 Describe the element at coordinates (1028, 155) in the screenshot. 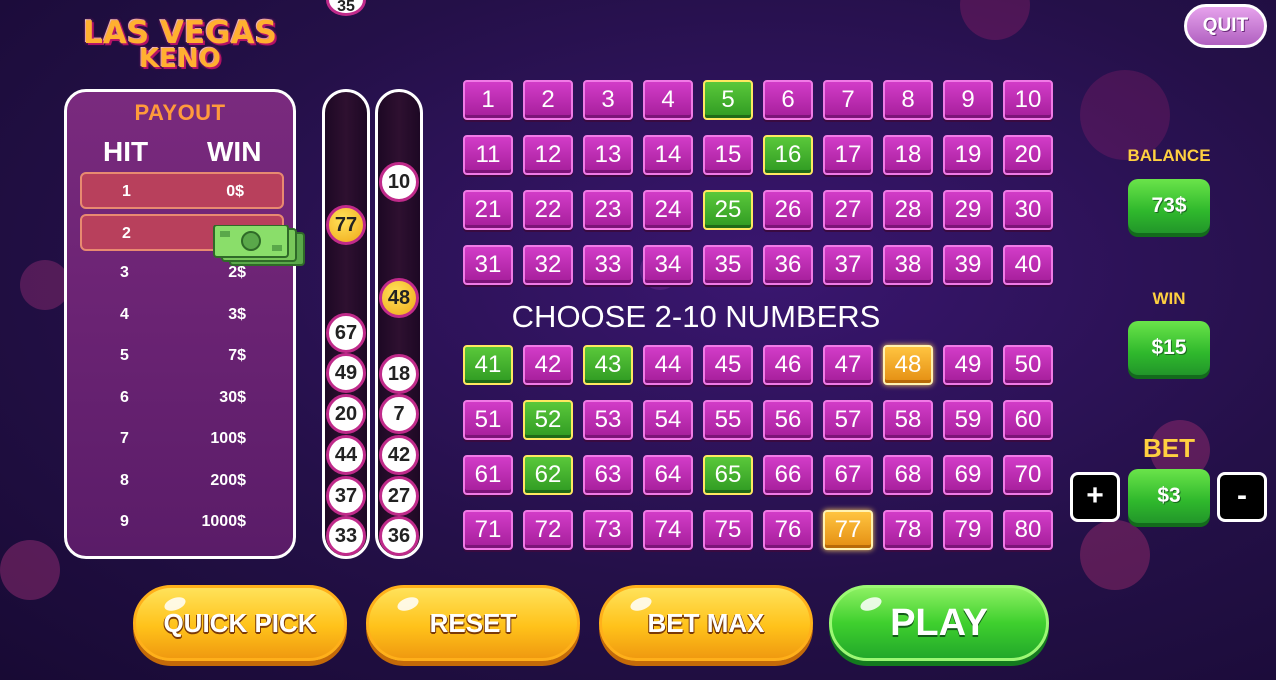

I see `number-cell-20: 20` at that location.